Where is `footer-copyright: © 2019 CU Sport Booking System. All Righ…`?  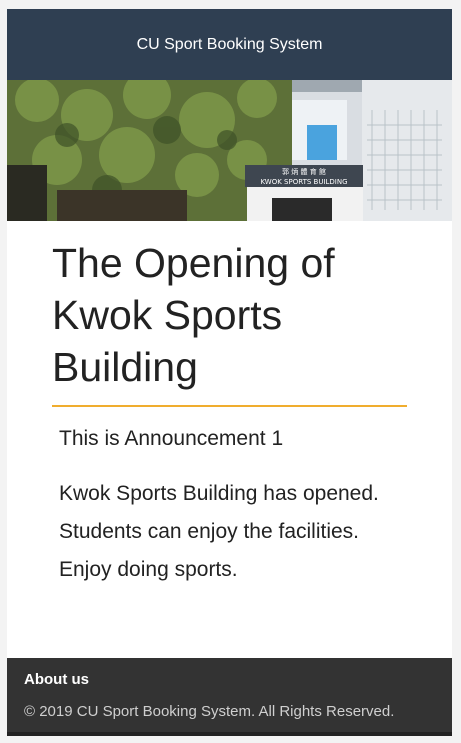
footer-copyright: © 2019 CU Sport Booking System. All Righ… is located at coordinates (209, 711).